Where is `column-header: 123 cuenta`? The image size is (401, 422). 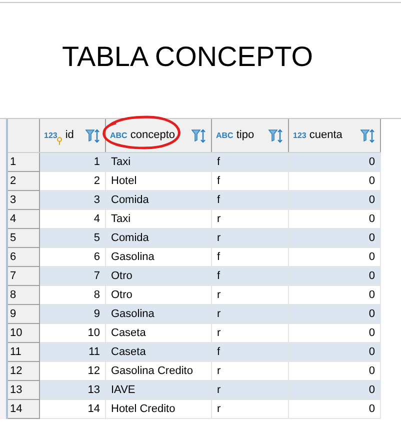
column-header: 123 cuenta is located at coordinates (335, 135).